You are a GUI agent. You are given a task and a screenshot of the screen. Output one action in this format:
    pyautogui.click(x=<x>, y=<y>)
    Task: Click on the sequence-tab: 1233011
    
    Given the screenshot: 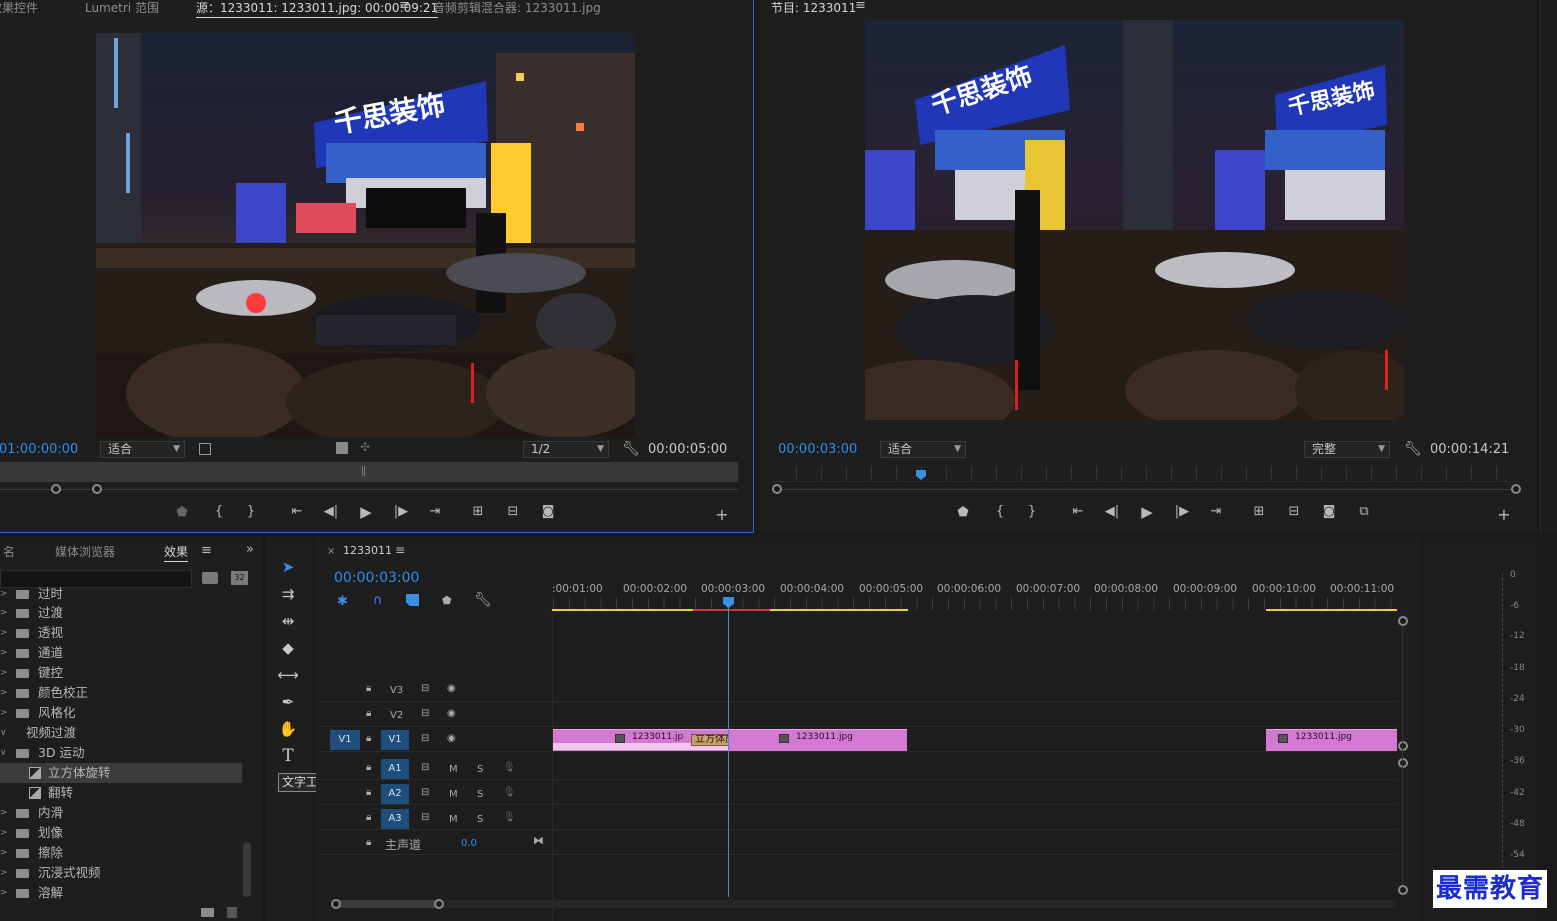 What is the action you would take?
    pyautogui.click(x=367, y=550)
    